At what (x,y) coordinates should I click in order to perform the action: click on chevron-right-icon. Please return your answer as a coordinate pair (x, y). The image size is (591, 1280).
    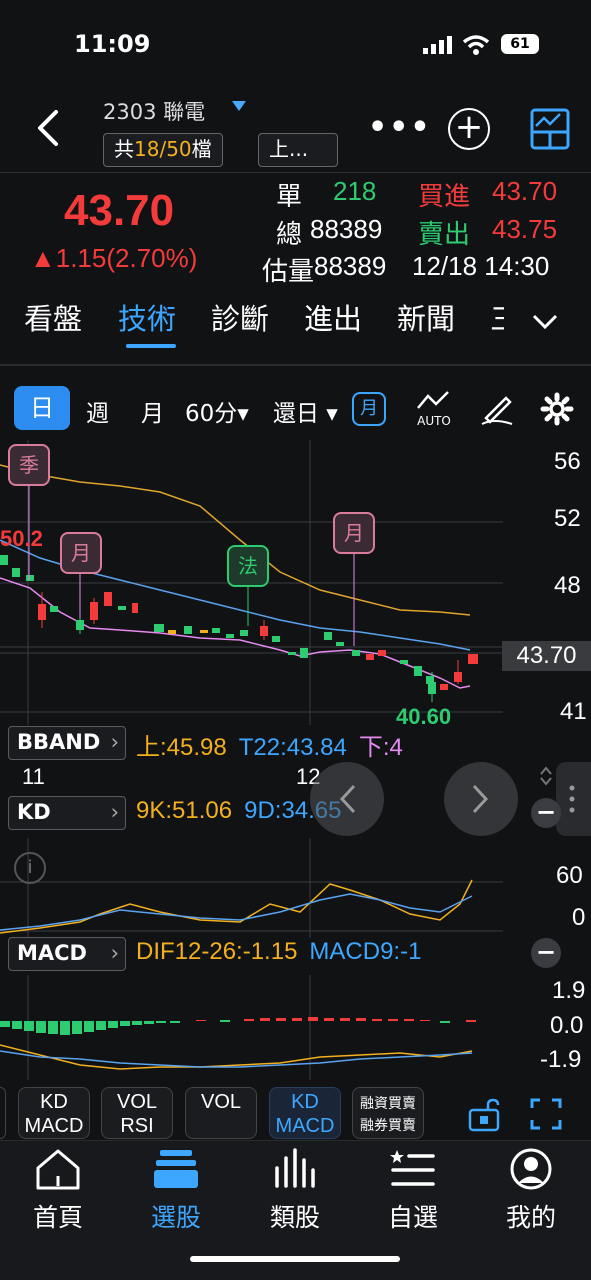
    Looking at the image, I should click on (480, 799).